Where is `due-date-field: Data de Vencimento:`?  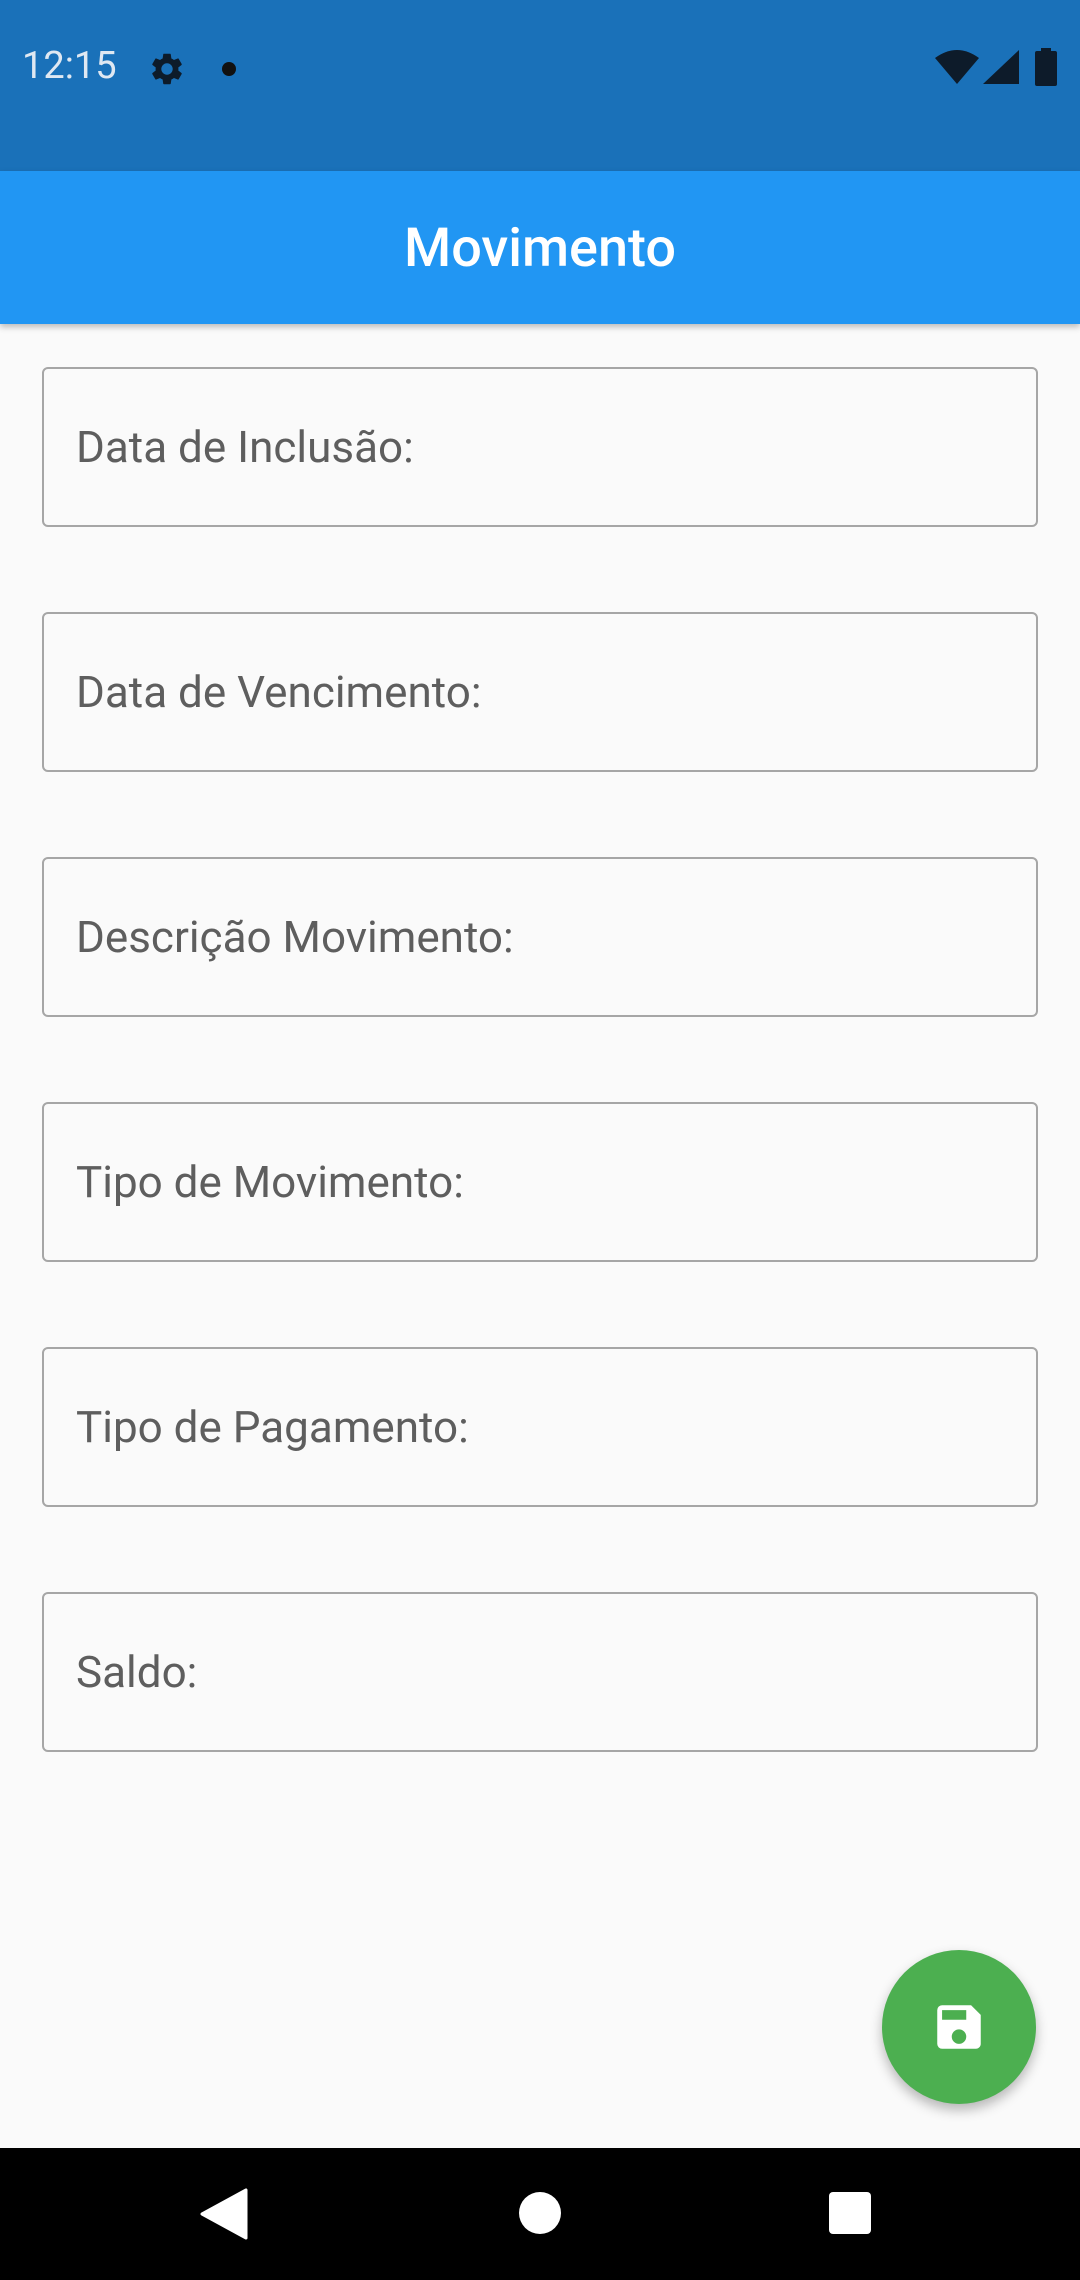 due-date-field: Data de Vencimento: is located at coordinates (540, 692).